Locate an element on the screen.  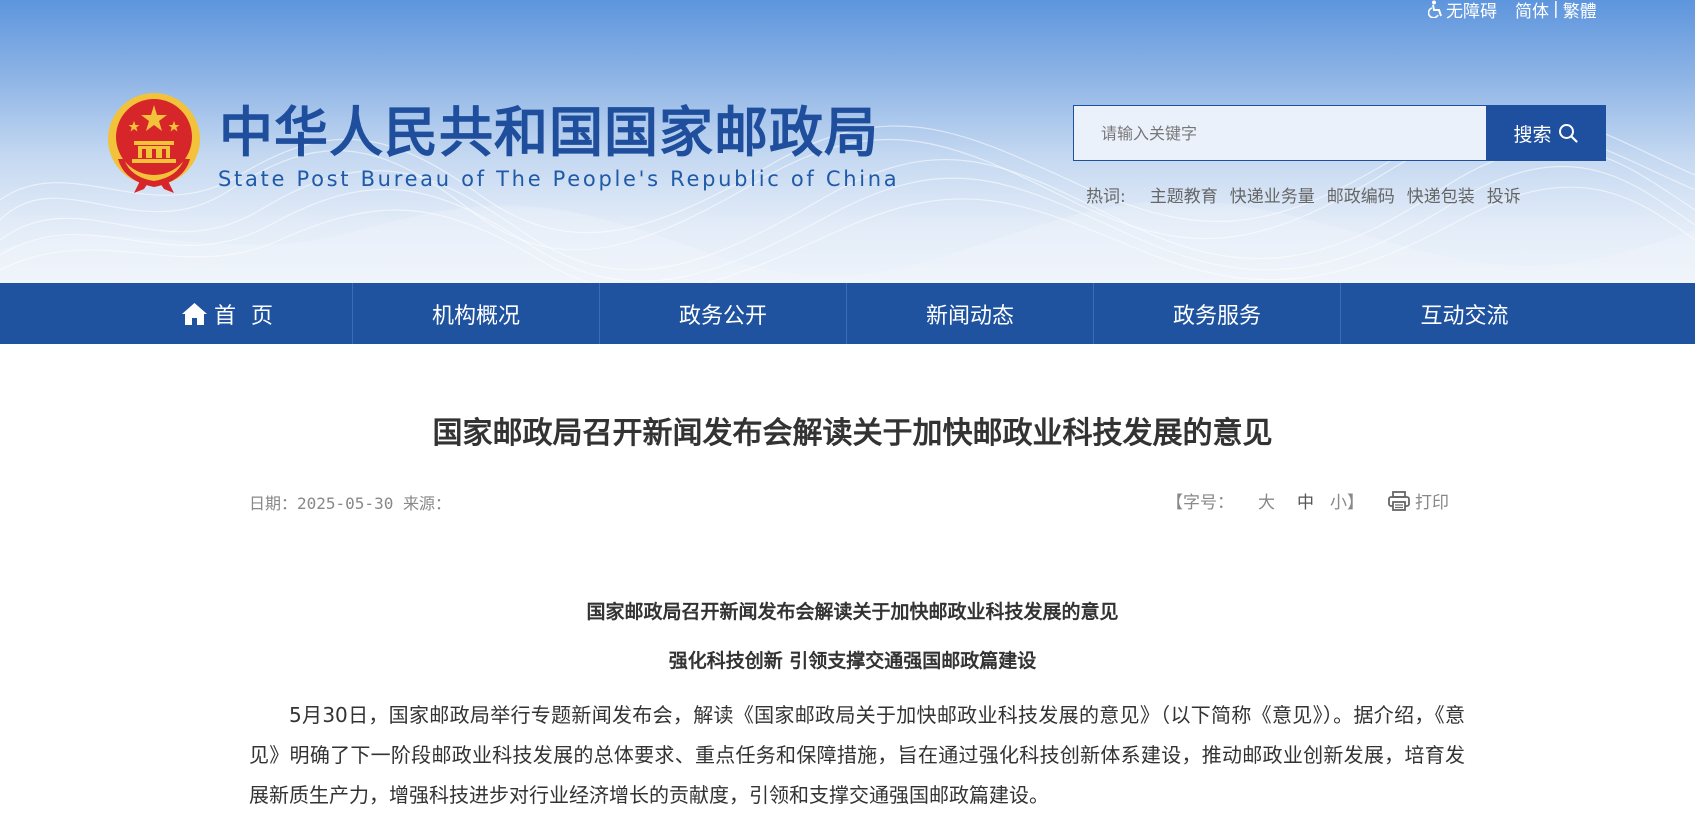
traditional-chinese-link: 繁體 is located at coordinates (1580, 11).